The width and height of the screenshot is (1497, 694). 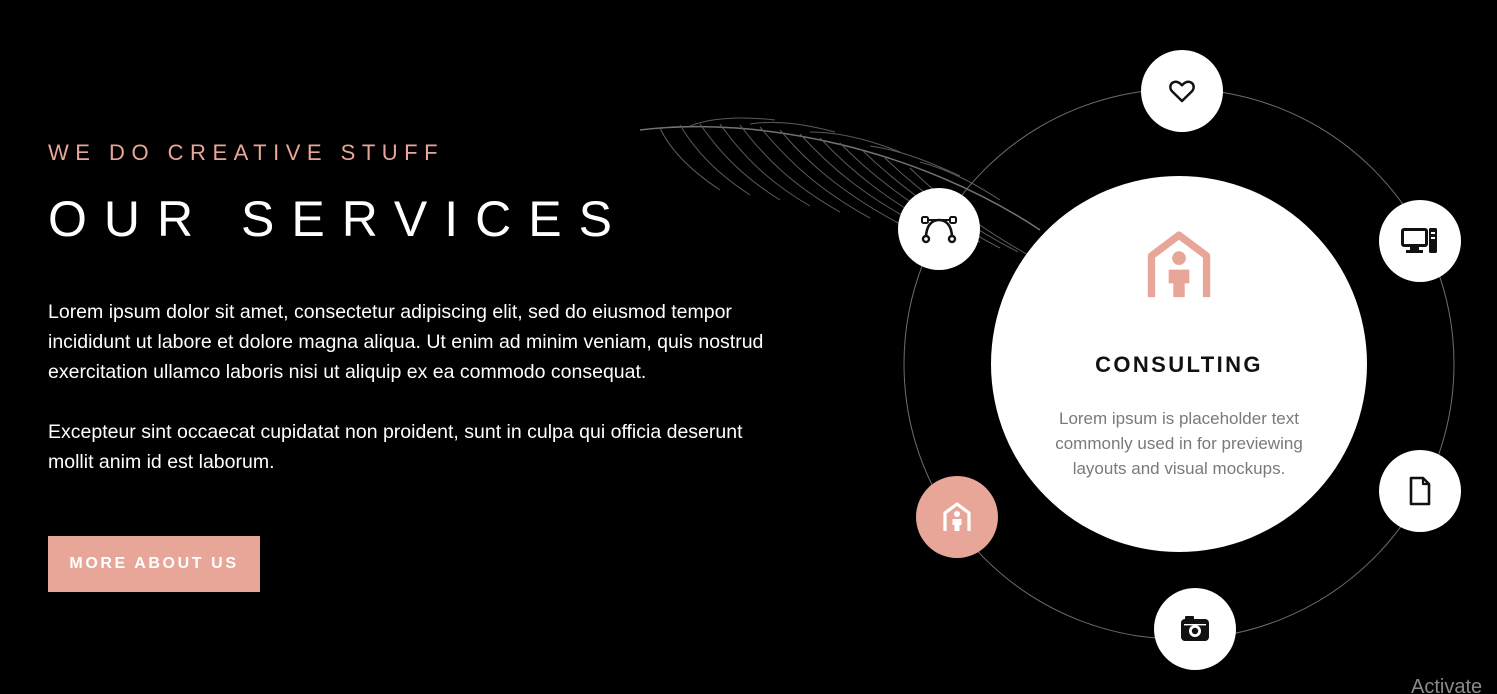 I want to click on activation-watermark: Activate, so click(x=1447, y=685).